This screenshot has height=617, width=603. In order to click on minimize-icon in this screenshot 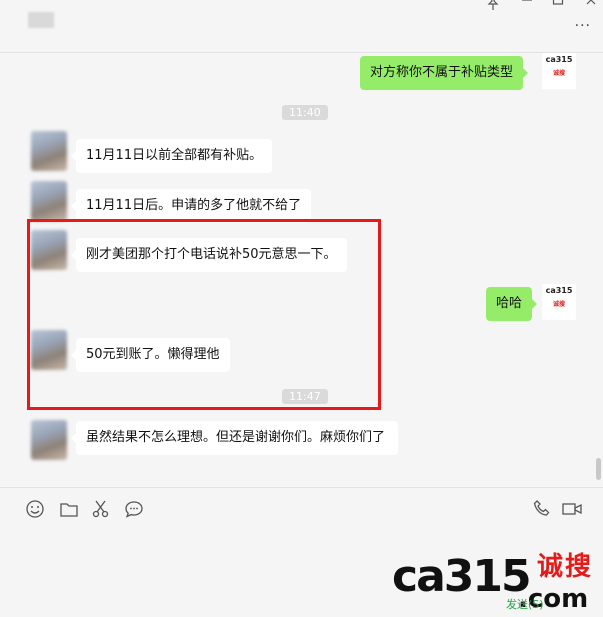, I will do `click(527, 6)`.